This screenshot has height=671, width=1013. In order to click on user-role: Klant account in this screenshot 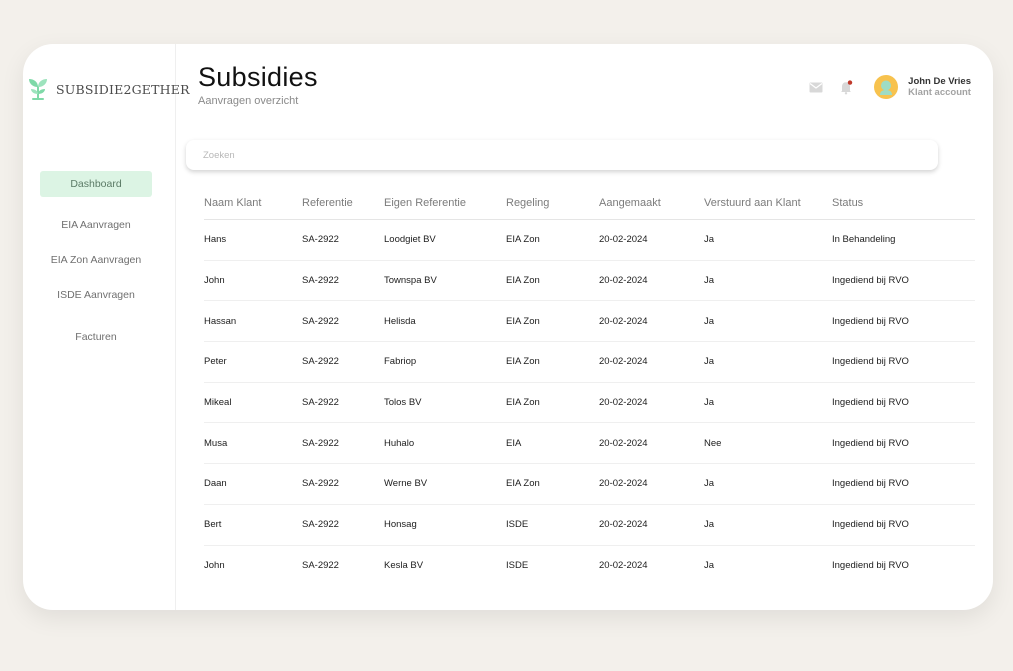, I will do `click(939, 92)`.